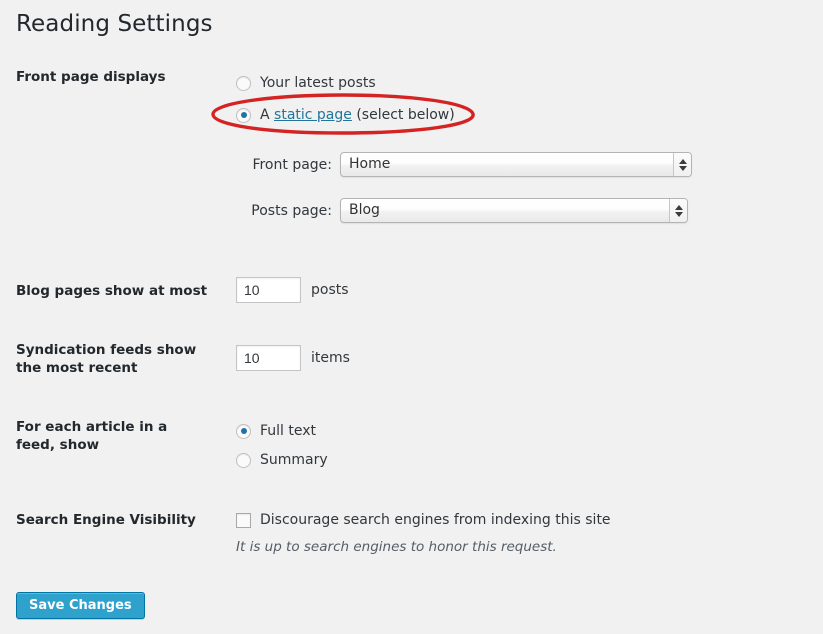  I want to click on select-caption-front-page: Front page:, so click(292, 164).